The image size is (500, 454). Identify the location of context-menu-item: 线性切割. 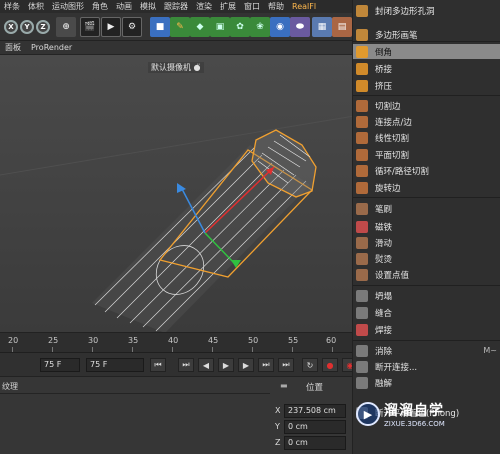
(426, 137).